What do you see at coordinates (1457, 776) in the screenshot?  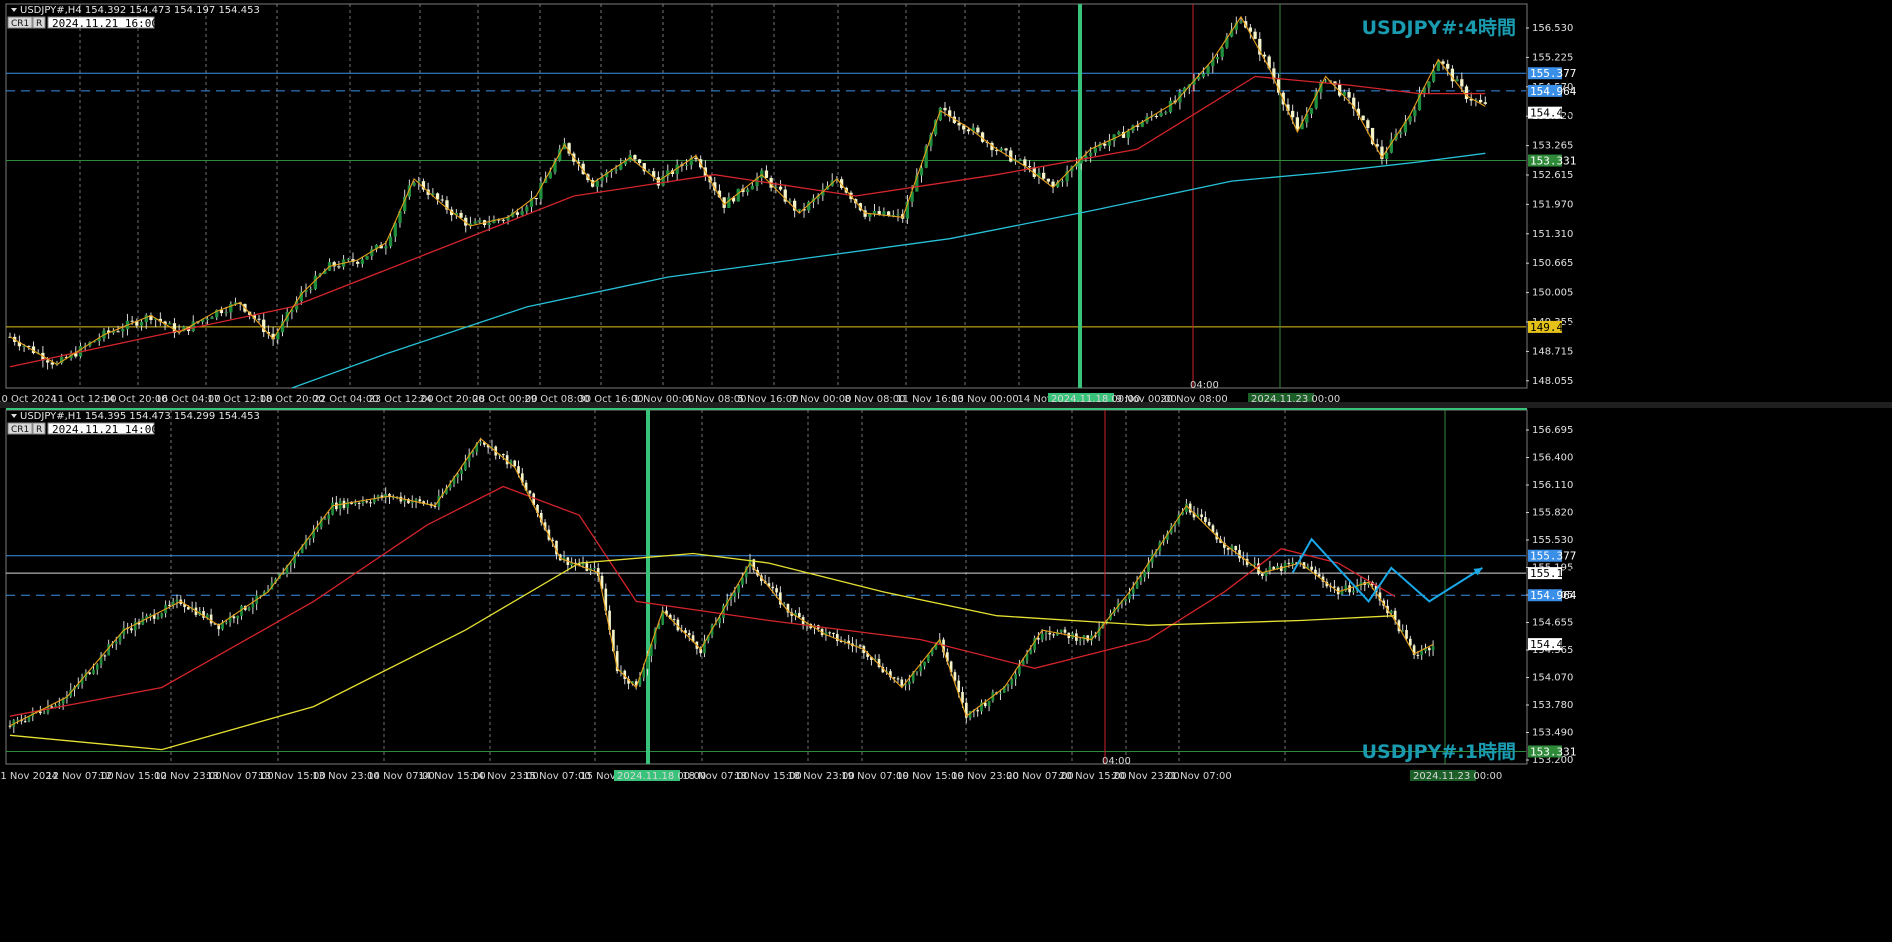 I see `badge-week-end-label: 2024.11.23 00:00` at bounding box center [1457, 776].